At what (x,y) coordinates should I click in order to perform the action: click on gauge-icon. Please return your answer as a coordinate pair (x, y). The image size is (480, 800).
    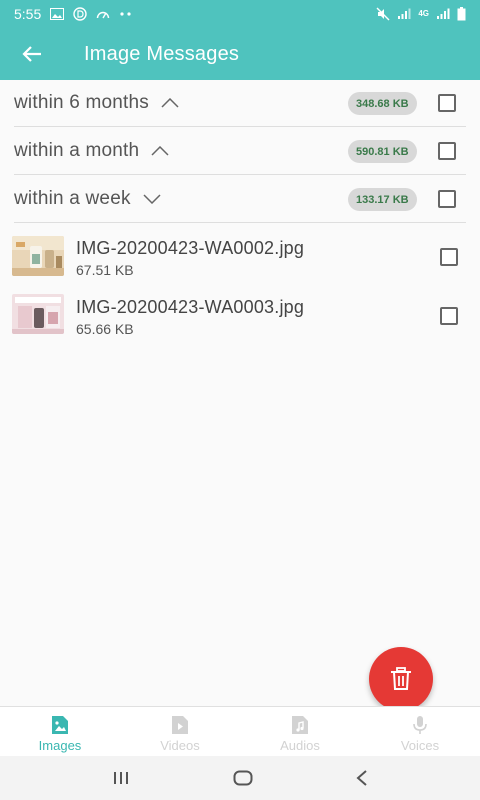
    Looking at the image, I should click on (103, 14).